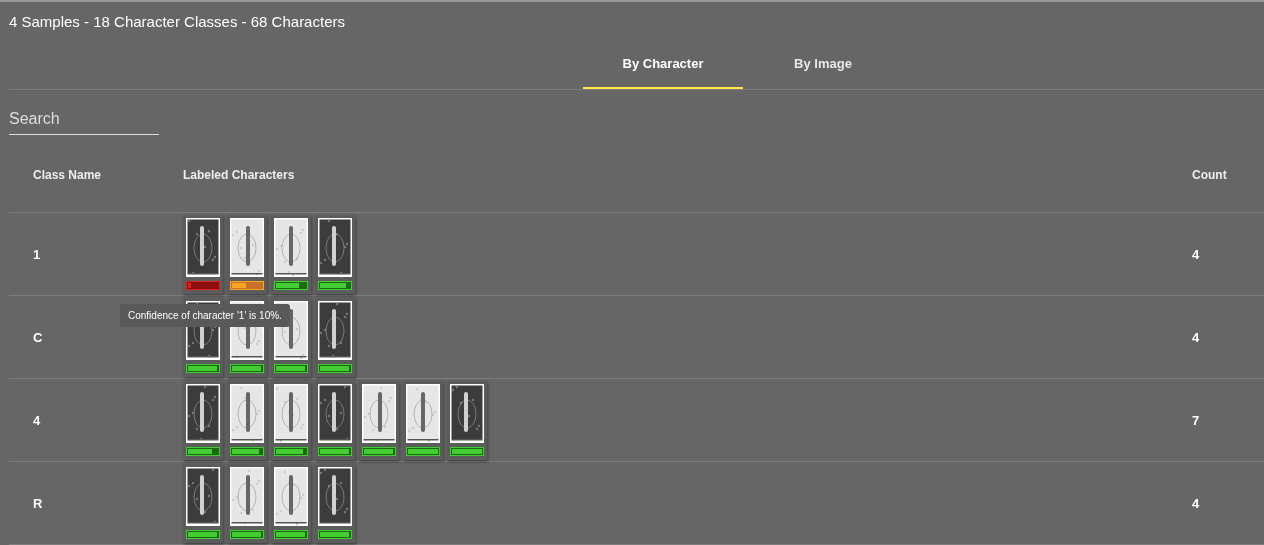 Image resolution: width=1264 pixels, height=545 pixels. I want to click on tooltip: Confidence of character '1' is 10%., so click(205, 315).